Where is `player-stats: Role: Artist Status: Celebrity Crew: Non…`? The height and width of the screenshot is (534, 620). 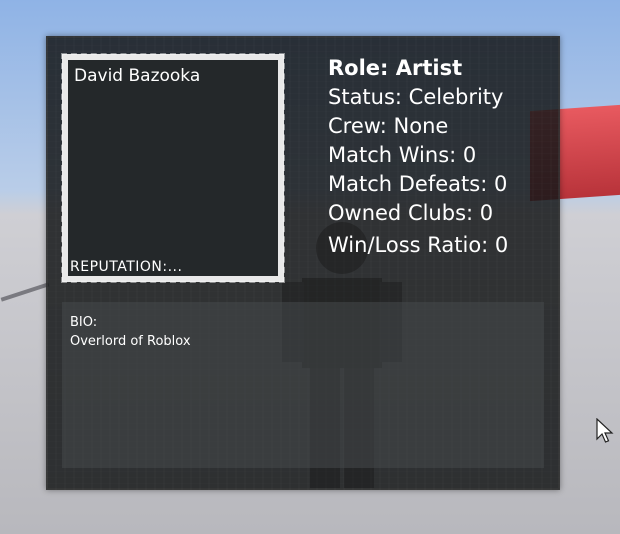 player-stats: Role: Artist Status: Celebrity Crew: Non… is located at coordinates (418, 157).